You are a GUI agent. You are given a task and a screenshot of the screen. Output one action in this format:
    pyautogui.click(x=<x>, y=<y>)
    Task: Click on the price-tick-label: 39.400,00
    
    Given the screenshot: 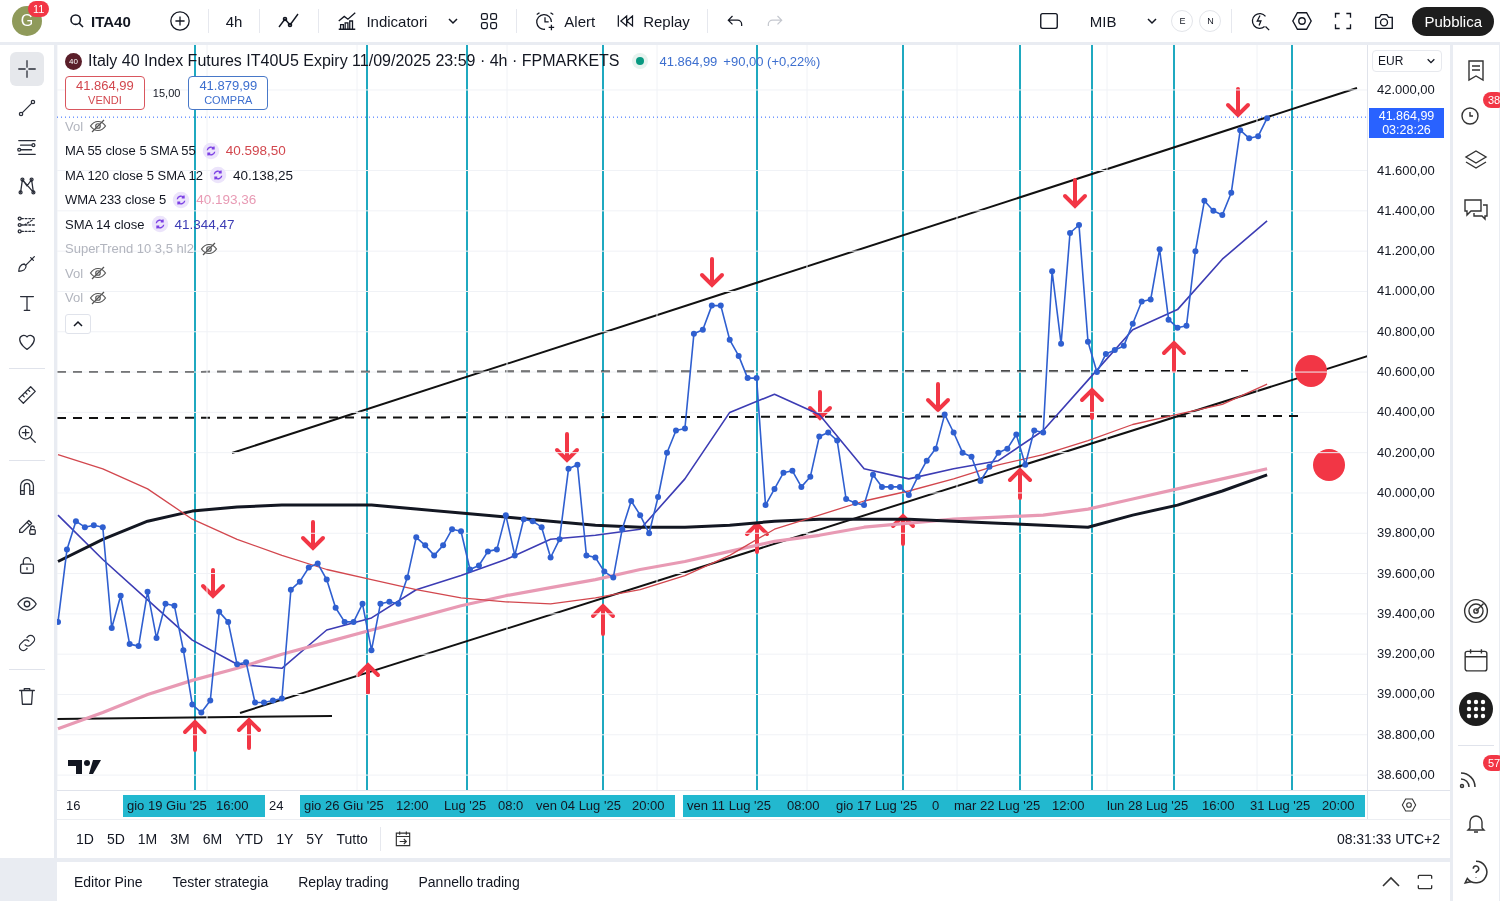 What is the action you would take?
    pyautogui.click(x=1406, y=613)
    